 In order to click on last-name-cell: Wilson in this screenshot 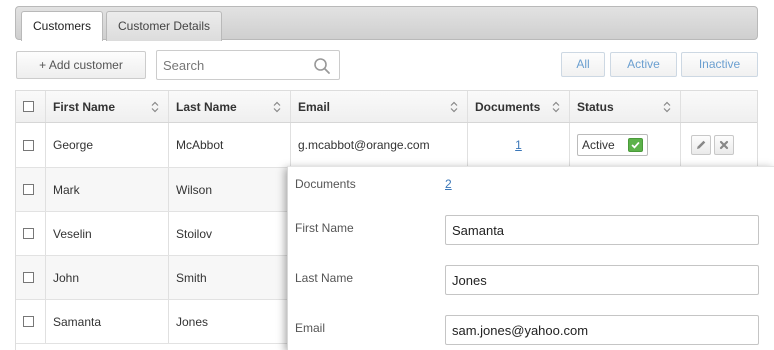, I will do `click(230, 189)`.